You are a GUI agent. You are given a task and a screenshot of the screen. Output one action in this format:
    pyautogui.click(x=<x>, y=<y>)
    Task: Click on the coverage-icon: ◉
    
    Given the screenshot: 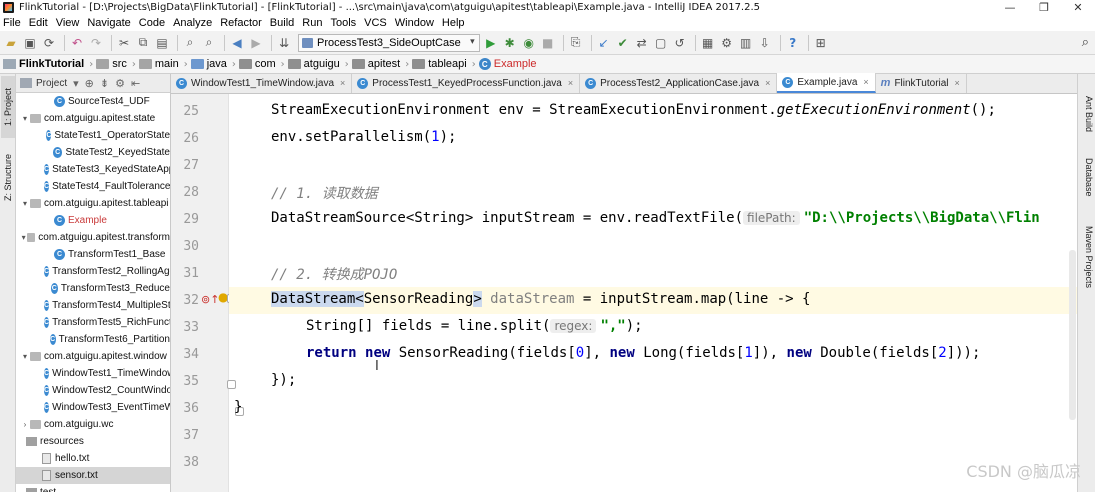 What is the action you would take?
    pyautogui.click(x=529, y=43)
    